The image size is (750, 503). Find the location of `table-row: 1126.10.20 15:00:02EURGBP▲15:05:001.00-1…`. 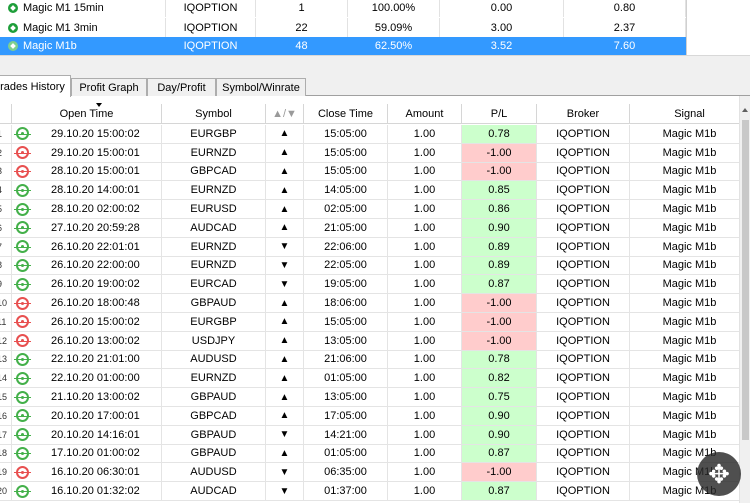

table-row: 1126.10.20 15:00:02EURGBP▲15:05:001.00-1… is located at coordinates (375, 322).